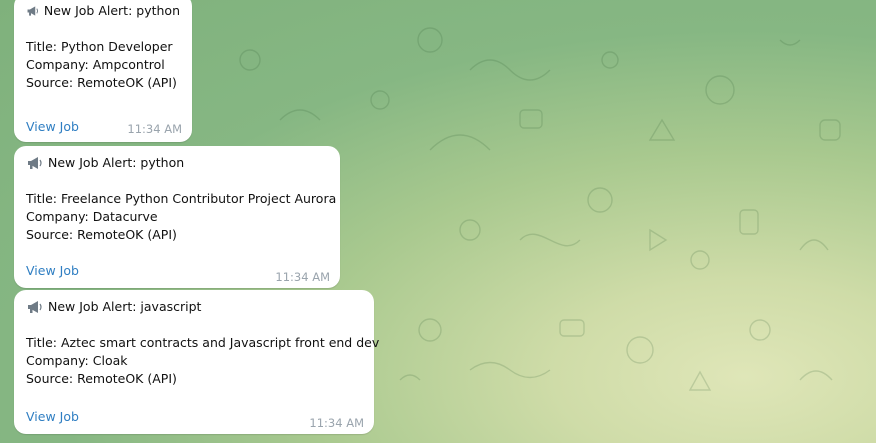  What do you see at coordinates (77, 360) in the screenshot?
I see `job-company: Company: Cloak` at bounding box center [77, 360].